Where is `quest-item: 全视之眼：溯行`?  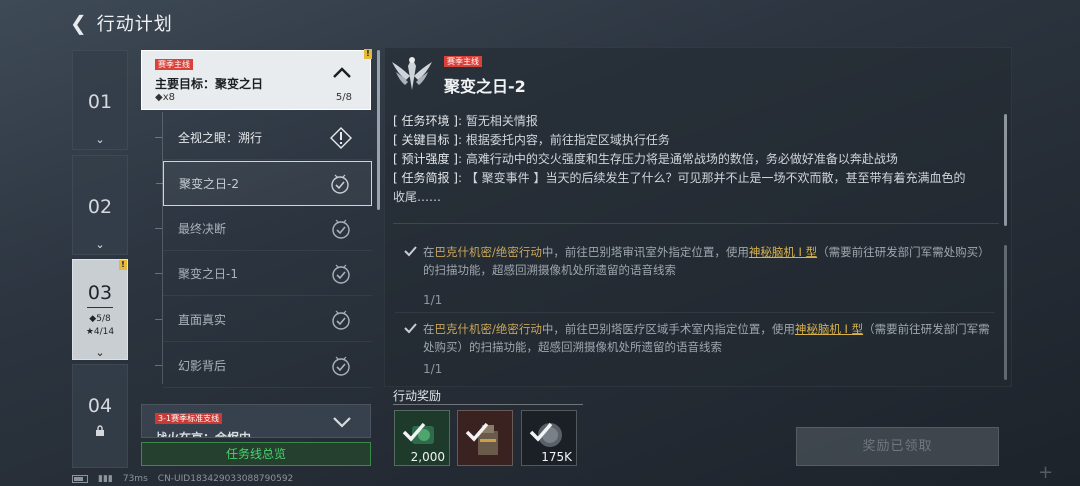 quest-item: 全视之眼：溯行 is located at coordinates (263, 138).